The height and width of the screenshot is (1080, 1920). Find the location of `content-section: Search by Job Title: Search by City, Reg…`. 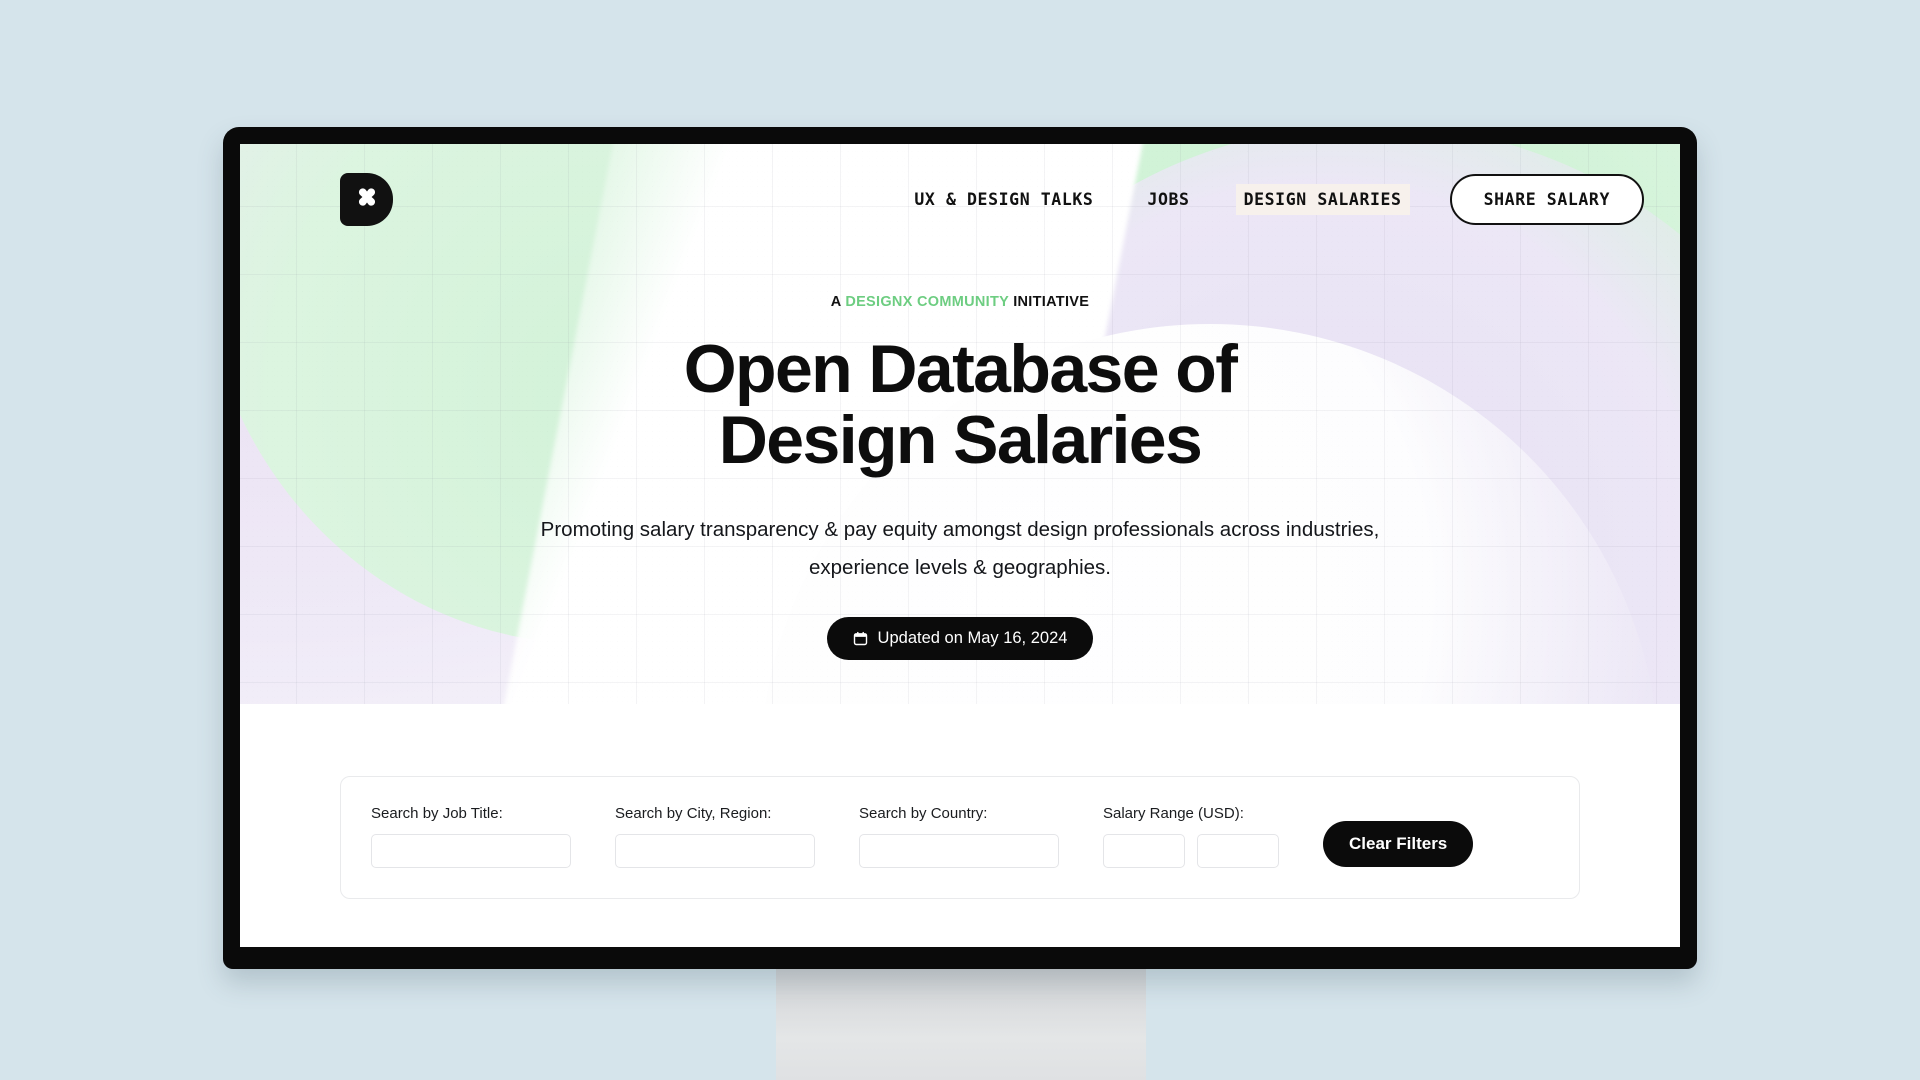

content-section: Search by Job Title: Search by City, Reg… is located at coordinates (960, 861).